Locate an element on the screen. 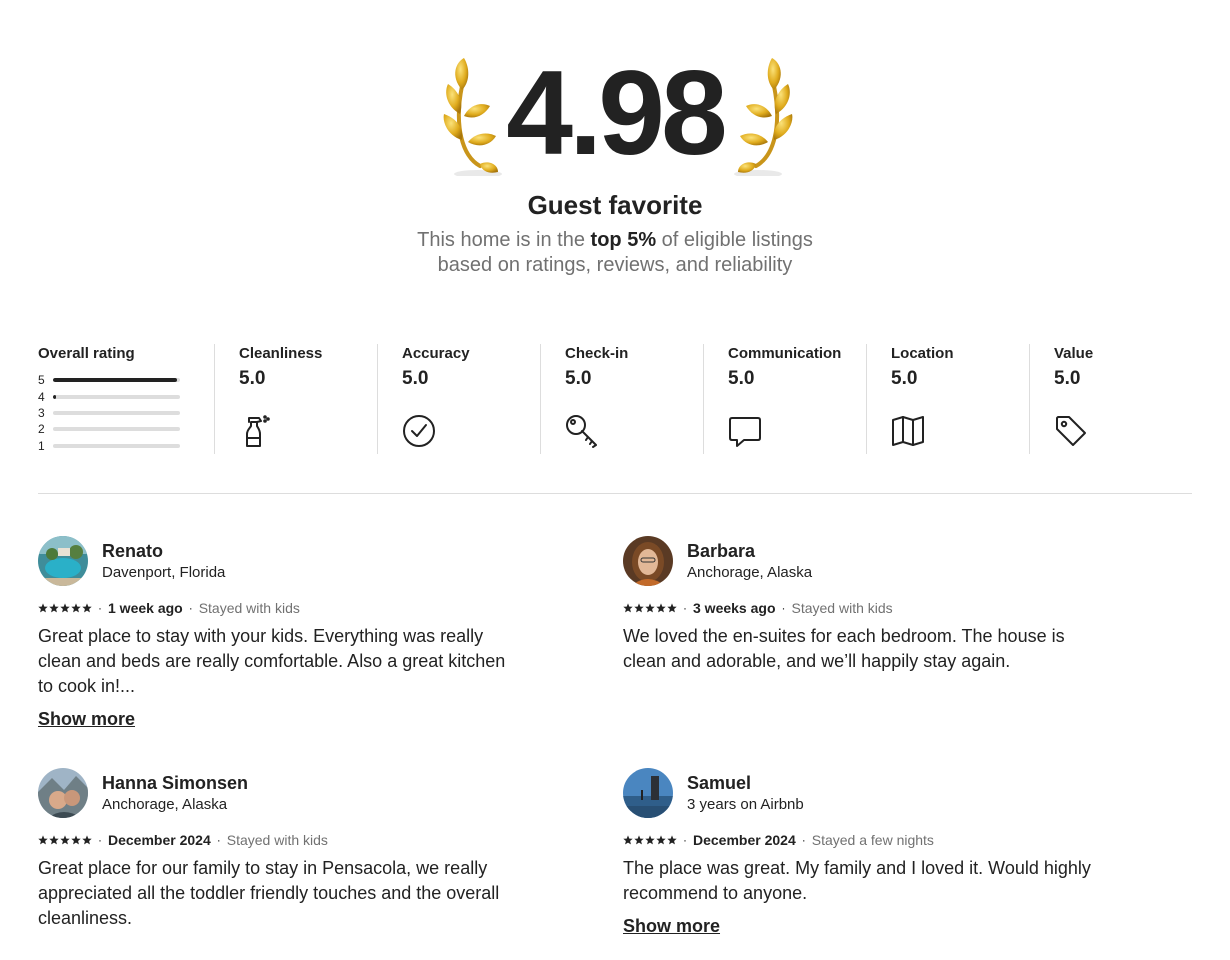  laurel-right-icon is located at coordinates (763, 117).